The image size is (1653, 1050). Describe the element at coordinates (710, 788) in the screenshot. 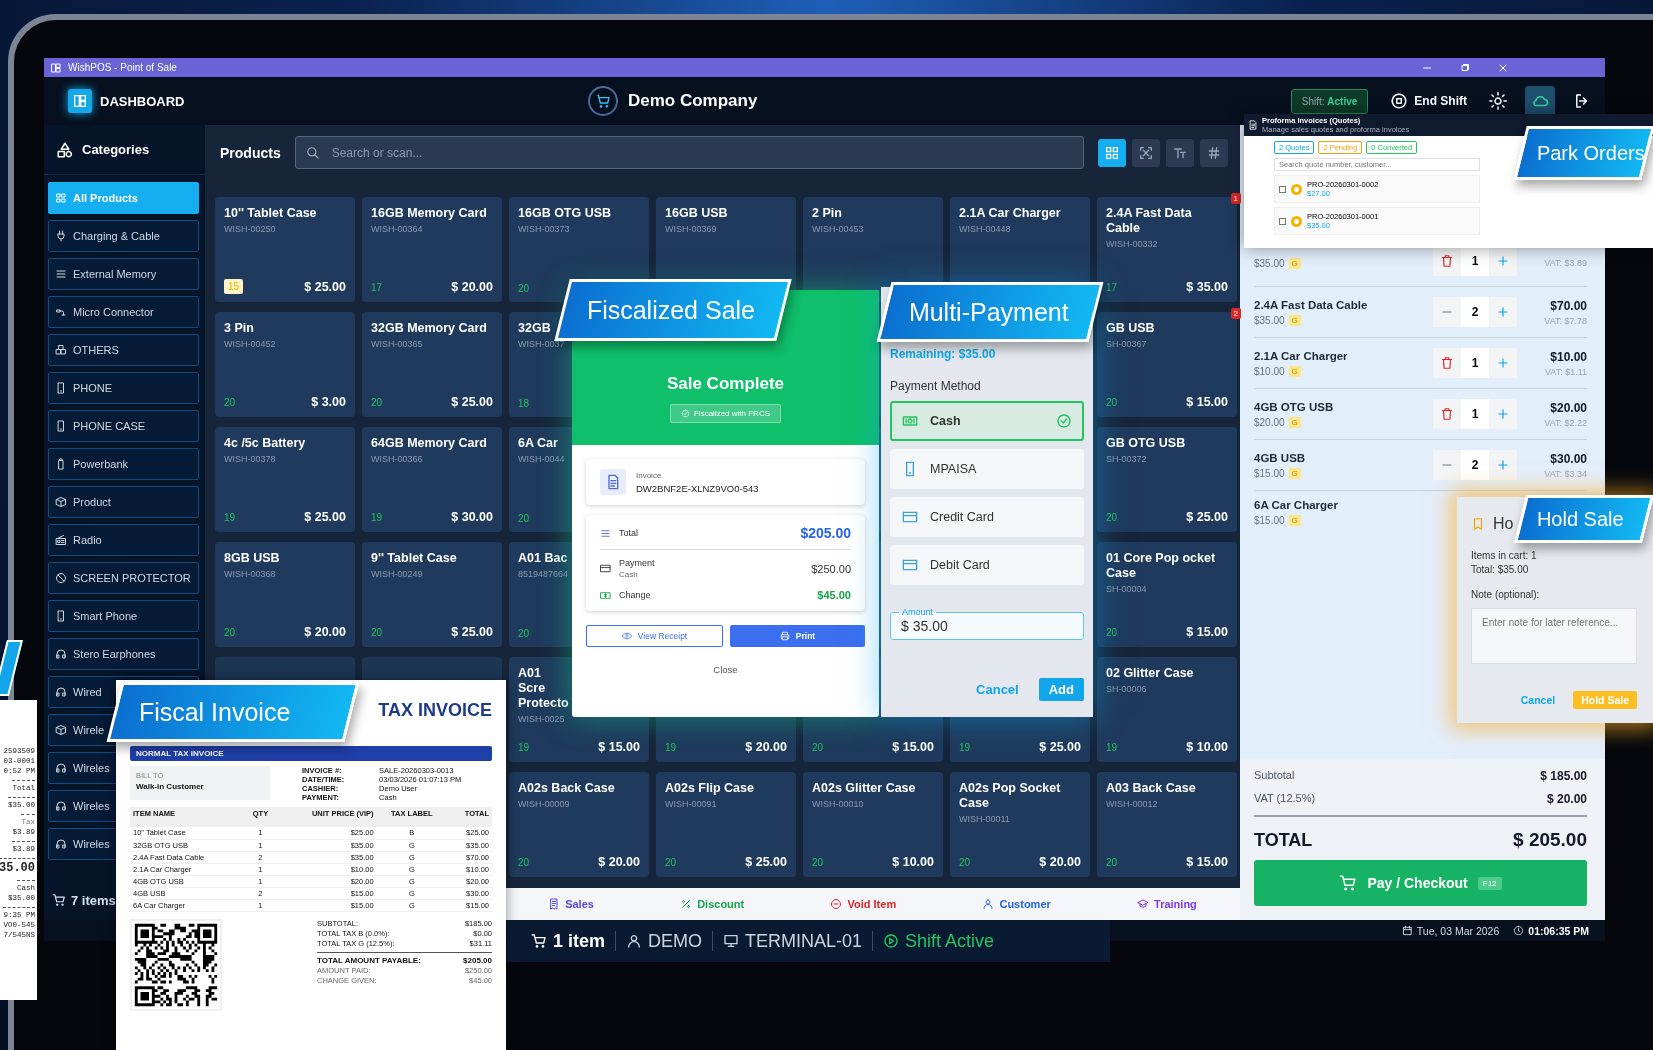

I see `product-name: A02s Flip Case` at that location.